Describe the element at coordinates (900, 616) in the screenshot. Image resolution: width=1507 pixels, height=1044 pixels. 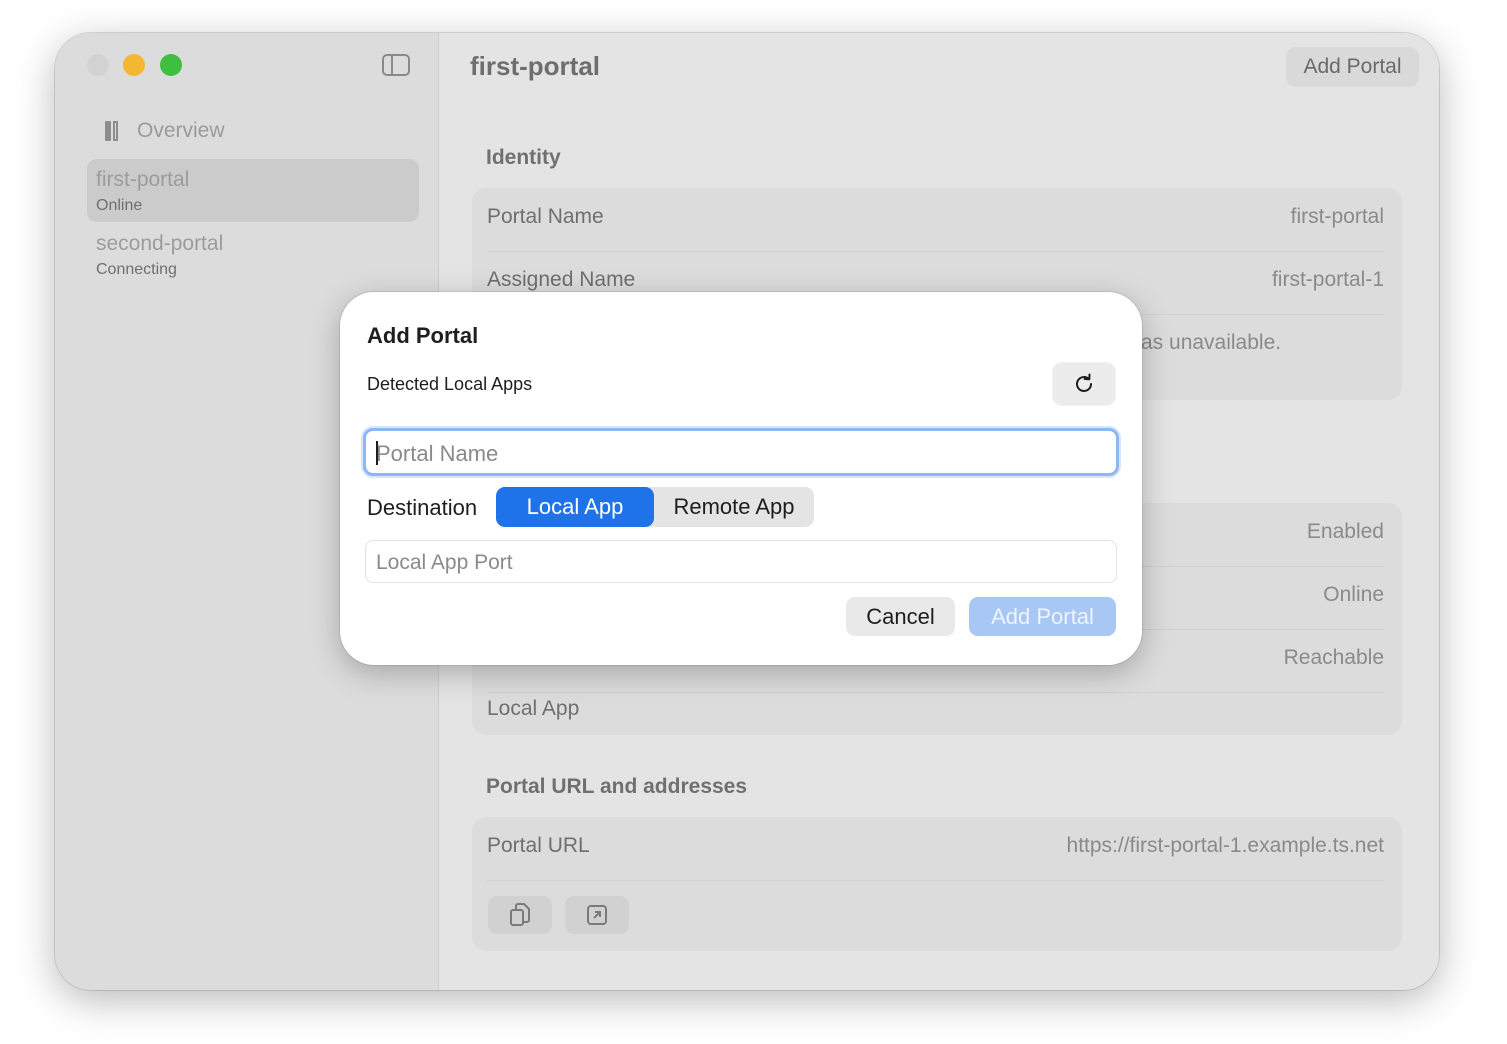
I see `cancel-button: Cancel` at that location.